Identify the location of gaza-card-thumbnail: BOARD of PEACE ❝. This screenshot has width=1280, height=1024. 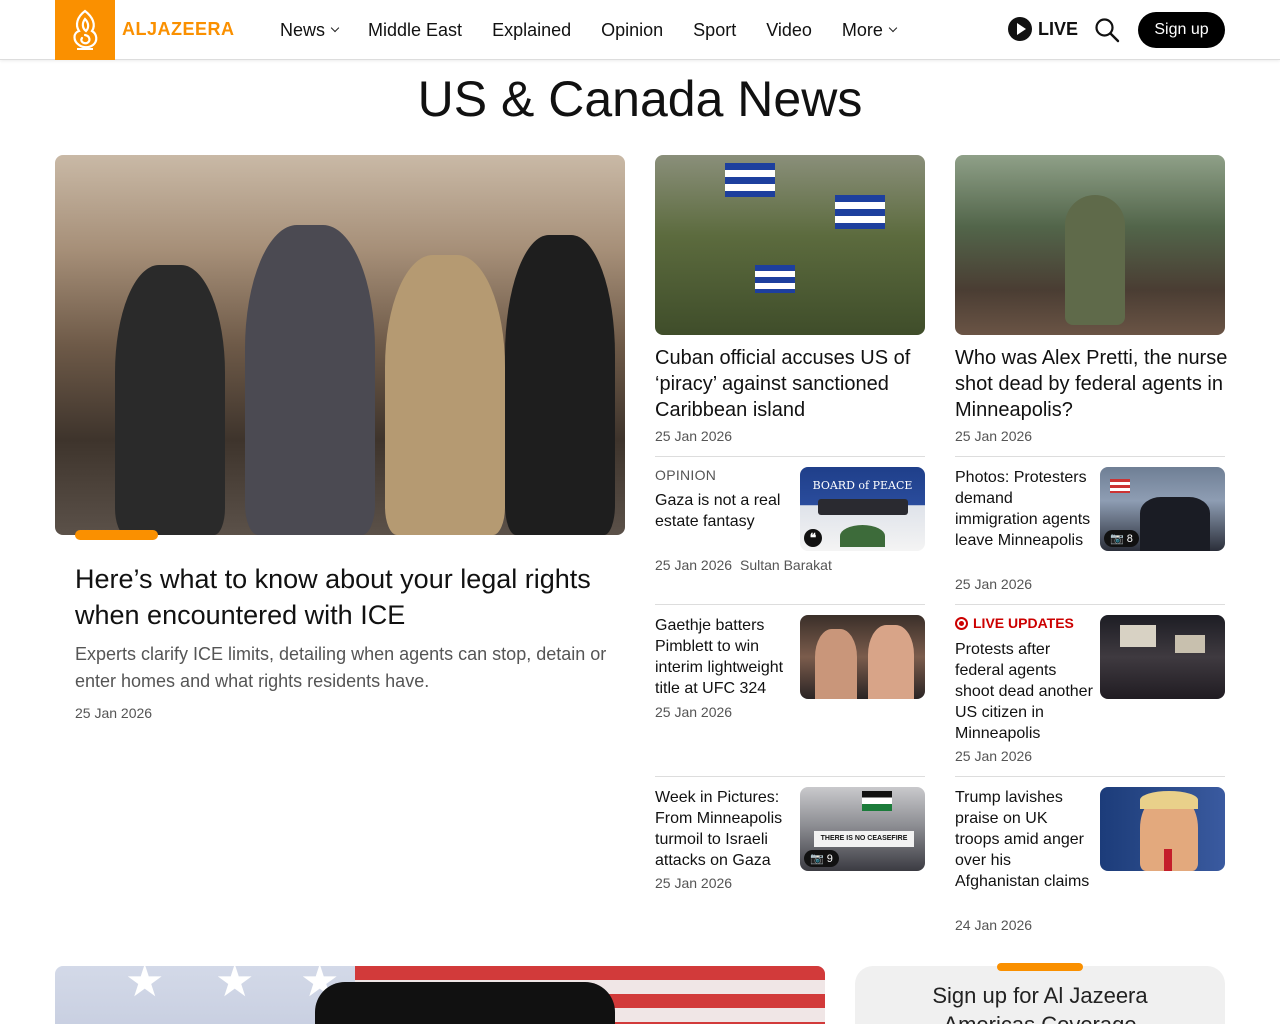
(862, 509).